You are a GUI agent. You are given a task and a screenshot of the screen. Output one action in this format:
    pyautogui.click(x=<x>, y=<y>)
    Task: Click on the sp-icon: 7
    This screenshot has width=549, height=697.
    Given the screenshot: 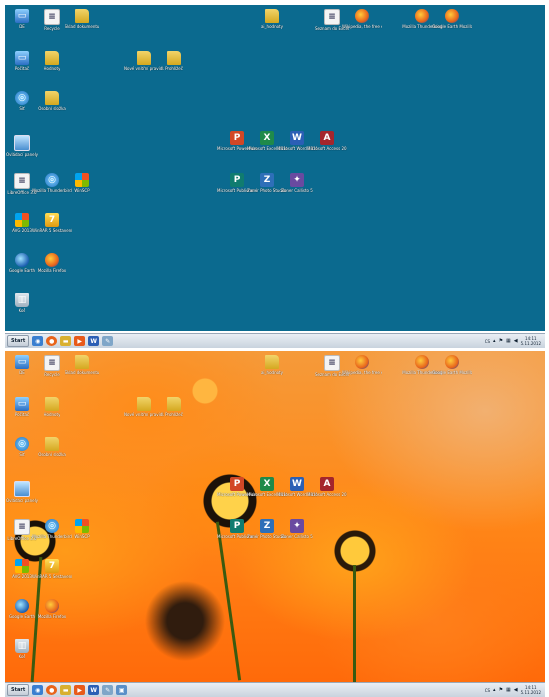 What is the action you would take?
    pyautogui.click(x=52, y=220)
    